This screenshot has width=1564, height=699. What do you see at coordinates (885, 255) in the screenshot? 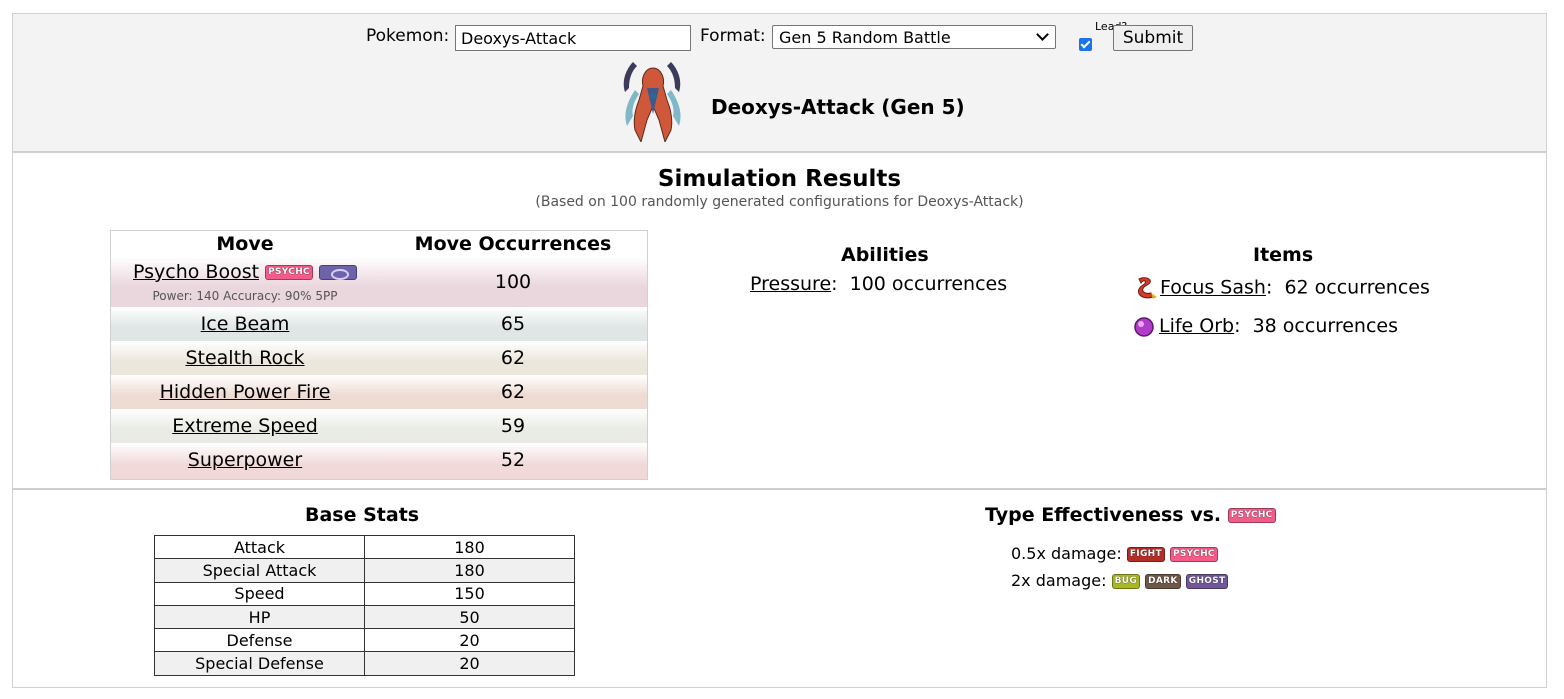
I see `abilities-title: Abilities` at bounding box center [885, 255].